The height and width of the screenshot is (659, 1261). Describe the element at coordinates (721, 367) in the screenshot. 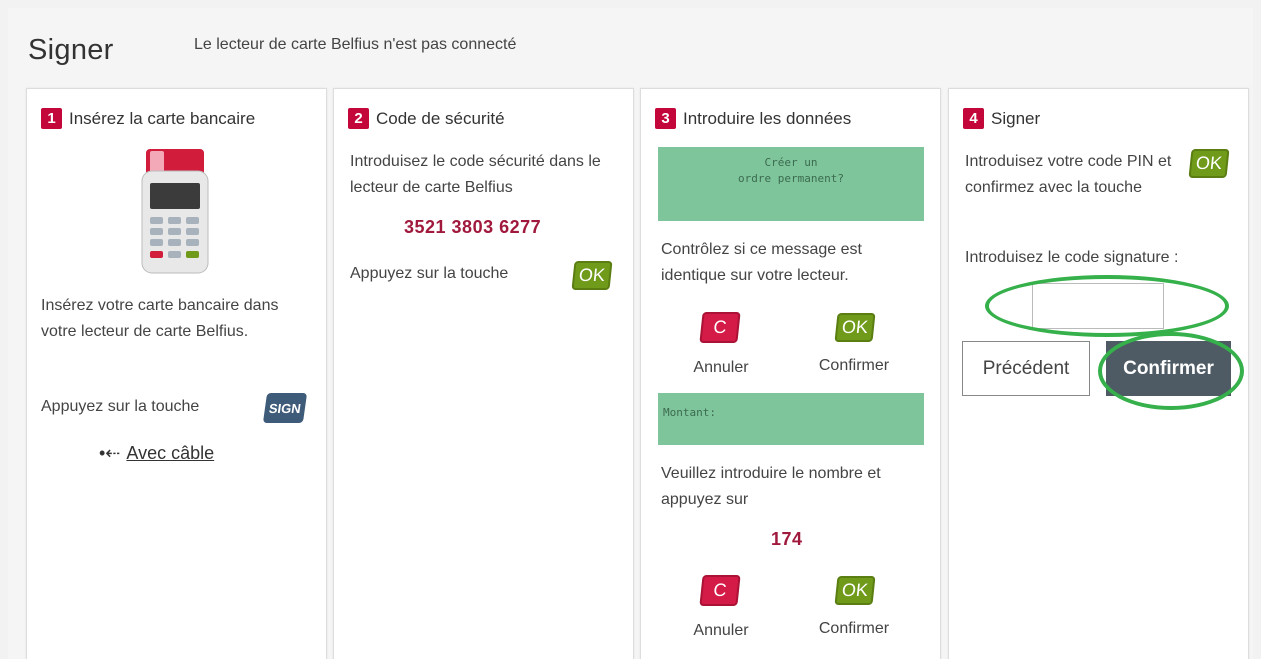

I see `cancel-label: Annuler` at that location.